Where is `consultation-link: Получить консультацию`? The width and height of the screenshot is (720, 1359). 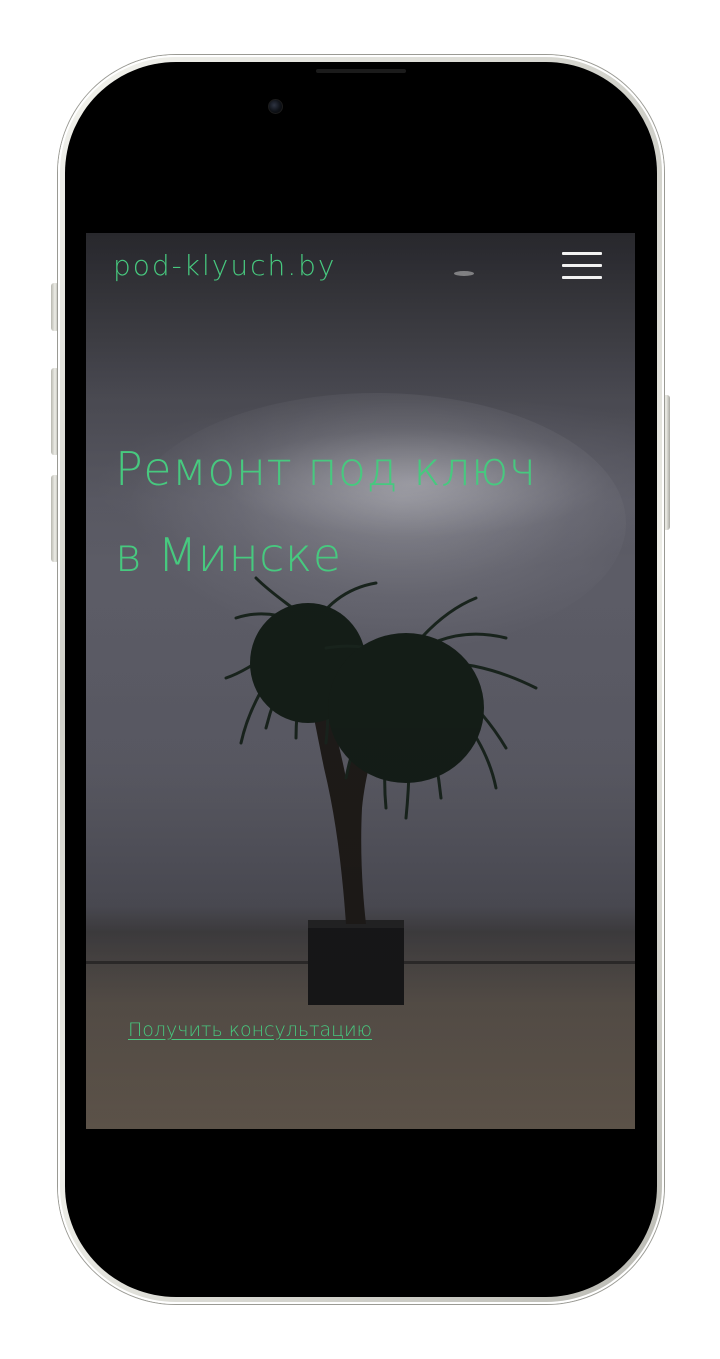
consultation-link: Получить консультацию is located at coordinates (250, 1030).